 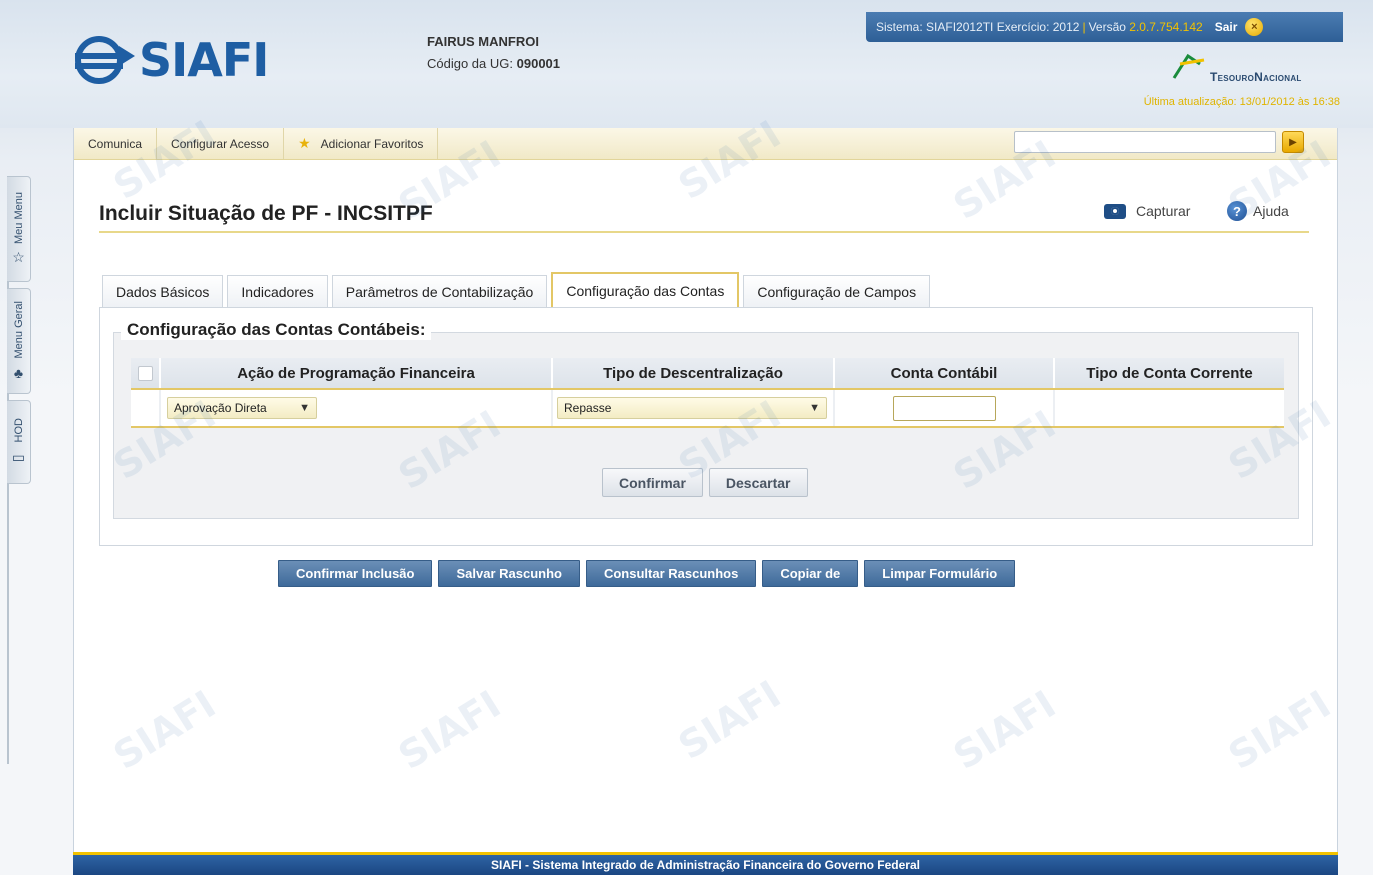 What do you see at coordinates (18, 330) in the screenshot?
I see `side-tab-label: Menu Geral` at bounding box center [18, 330].